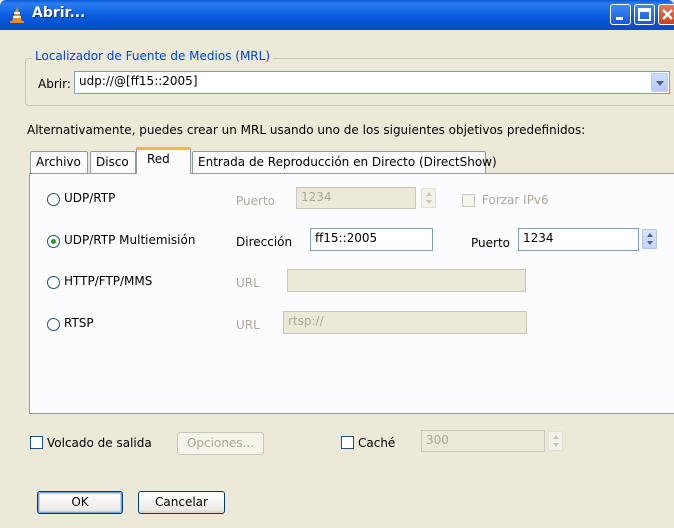  I want to click on rtsp-label: RTSP, so click(79, 323).